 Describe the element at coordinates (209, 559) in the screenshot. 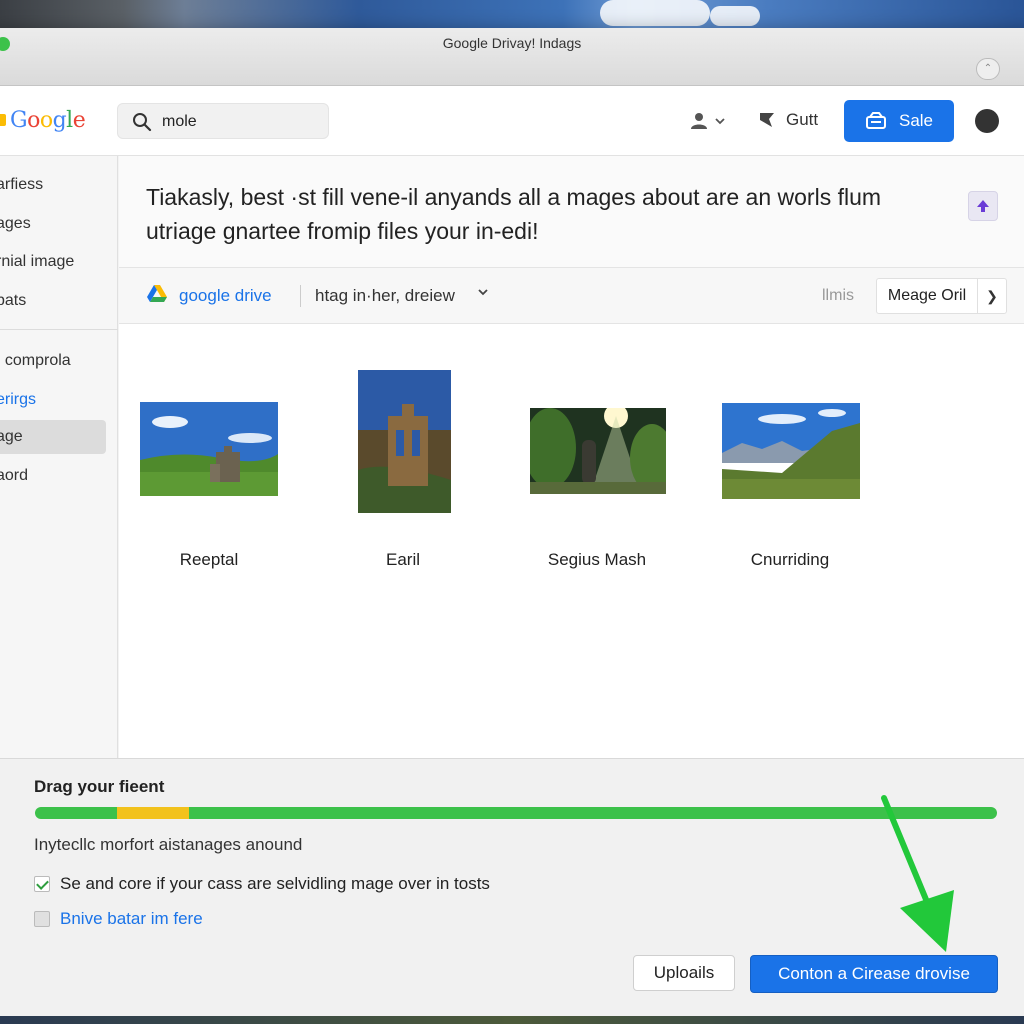

I see `thumbnail-label: Reeptal` at that location.